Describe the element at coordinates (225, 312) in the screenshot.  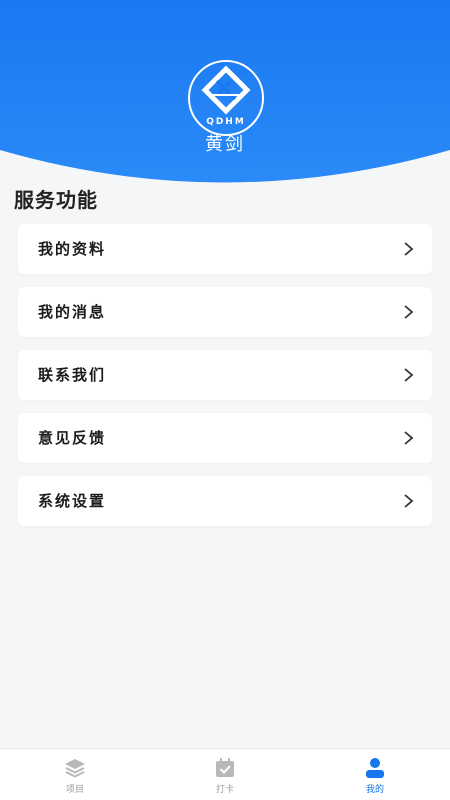
I see `menu-item-my-messages: 我的消息` at that location.